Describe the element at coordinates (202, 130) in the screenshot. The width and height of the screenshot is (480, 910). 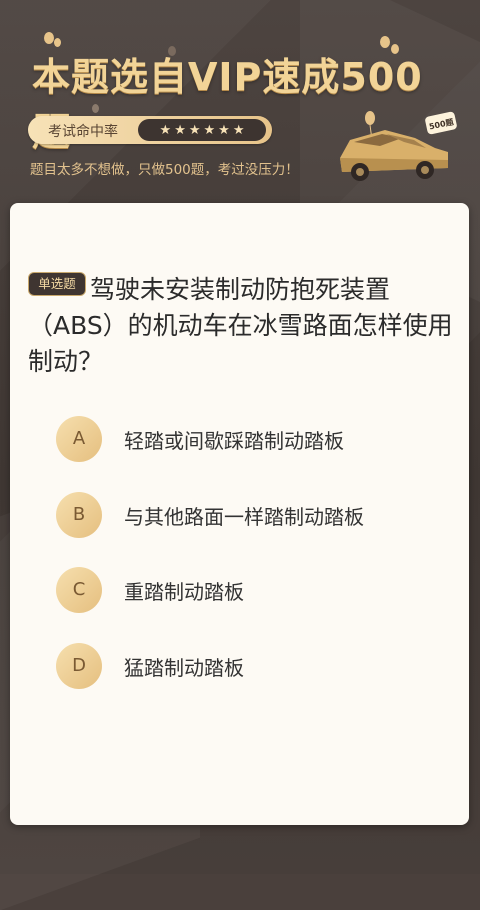
I see `star-rating: ★ ★ ★ ★ ★ ★` at that location.